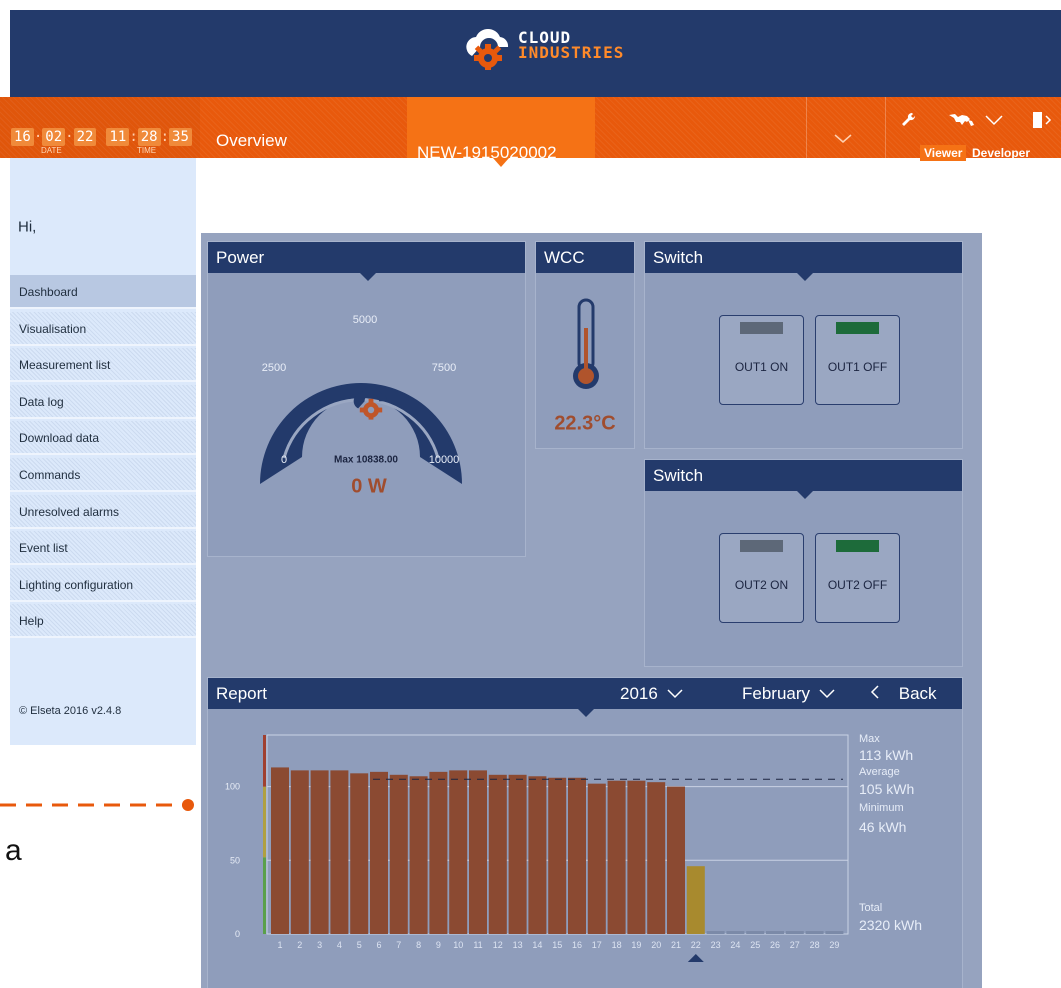 The image size is (1061, 988). Describe the element at coordinates (501, 129) in the screenshot. I see `tab-device: NEW-1915020002` at that location.